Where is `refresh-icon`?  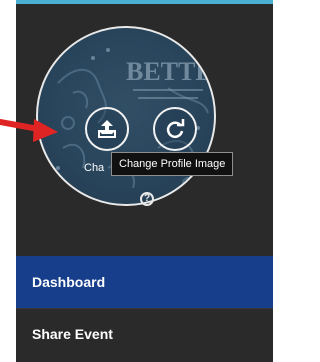
refresh-icon is located at coordinates (175, 128).